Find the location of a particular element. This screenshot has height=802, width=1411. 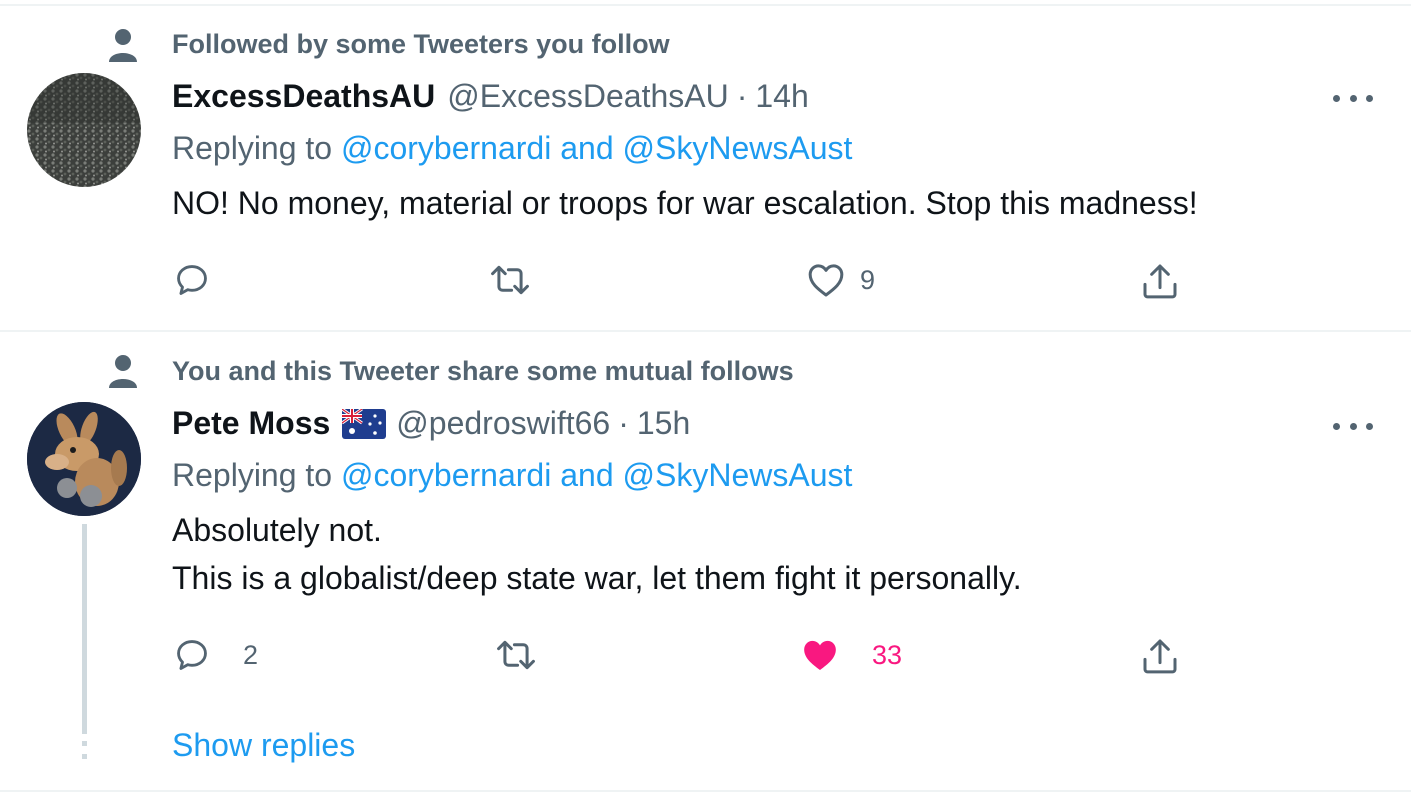

like-button: 33 is located at coordinates (851, 655).